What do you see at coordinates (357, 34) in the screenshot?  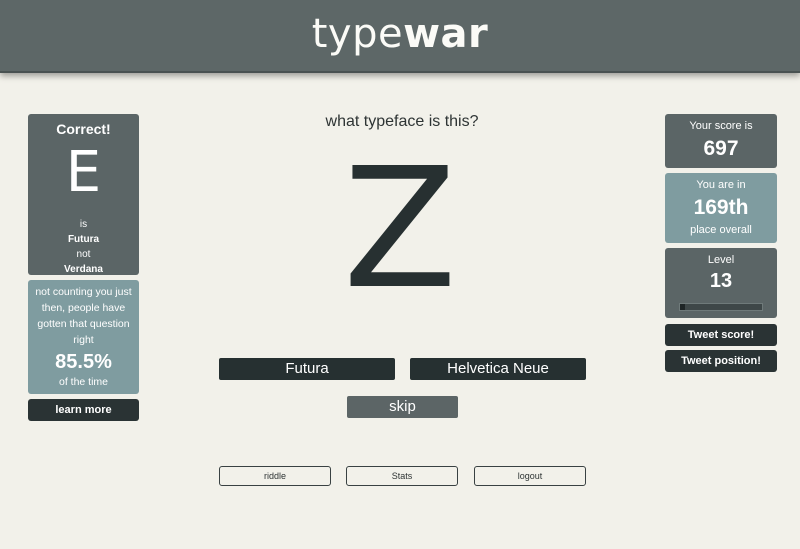 I see `logo-thin: type` at bounding box center [357, 34].